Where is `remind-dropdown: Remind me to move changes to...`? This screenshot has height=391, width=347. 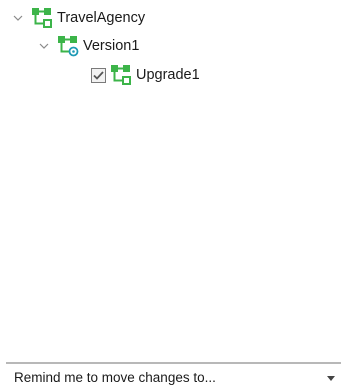 remind-dropdown: Remind me to move changes to... is located at coordinates (173, 378).